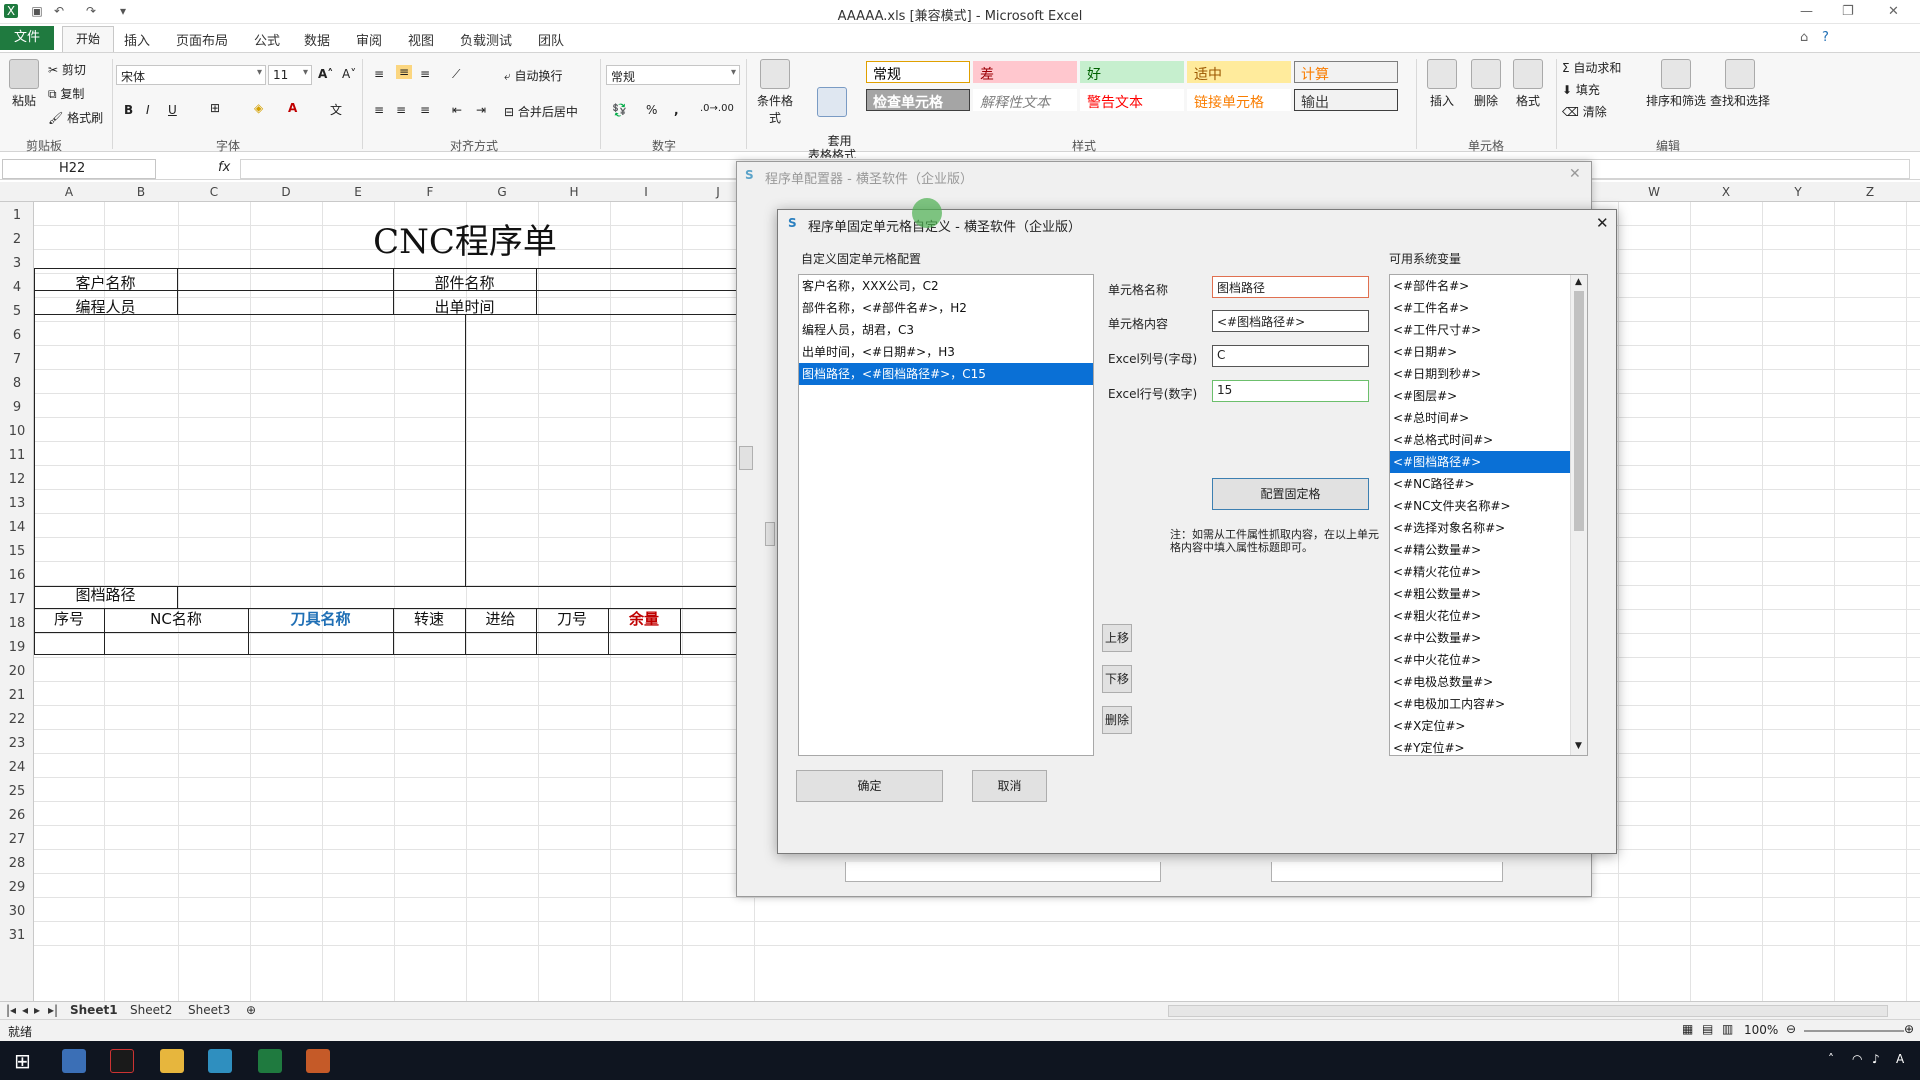 The height and width of the screenshot is (1080, 1920). I want to click on excel-row-input: 15, so click(1290, 391).